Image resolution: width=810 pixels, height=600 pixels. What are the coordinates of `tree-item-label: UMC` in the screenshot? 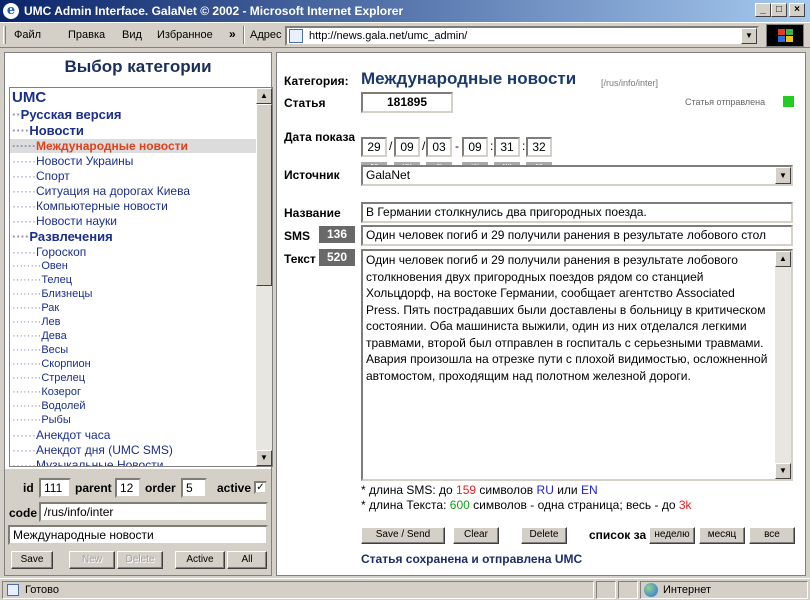 It's located at (29, 97).